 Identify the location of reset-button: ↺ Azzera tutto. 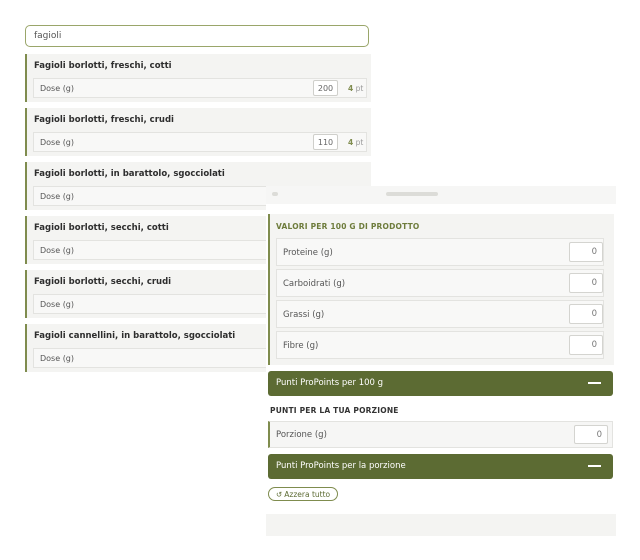
(303, 494).